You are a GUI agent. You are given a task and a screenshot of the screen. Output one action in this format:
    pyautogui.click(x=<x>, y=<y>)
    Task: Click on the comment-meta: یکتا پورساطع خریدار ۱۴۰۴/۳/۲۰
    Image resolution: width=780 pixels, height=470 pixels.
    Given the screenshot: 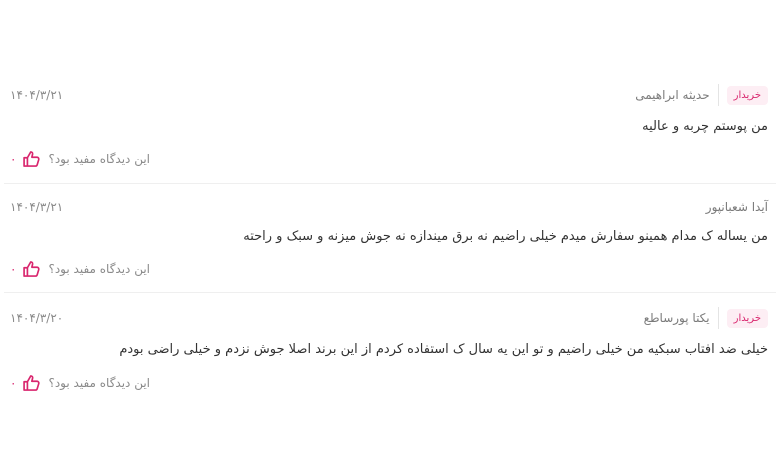 What is the action you would take?
    pyautogui.click(x=390, y=318)
    